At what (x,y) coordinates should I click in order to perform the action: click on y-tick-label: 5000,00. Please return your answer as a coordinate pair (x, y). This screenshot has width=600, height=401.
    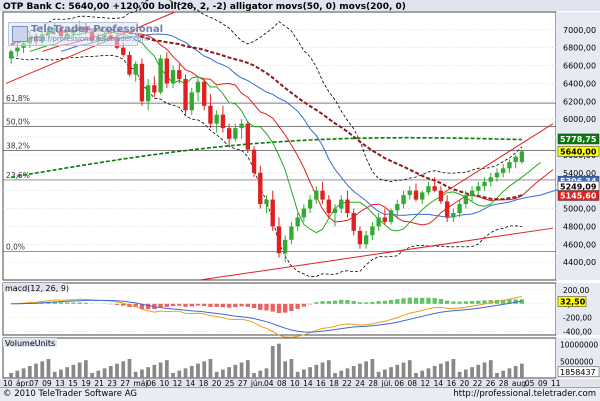
    Looking at the image, I should click on (579, 209).